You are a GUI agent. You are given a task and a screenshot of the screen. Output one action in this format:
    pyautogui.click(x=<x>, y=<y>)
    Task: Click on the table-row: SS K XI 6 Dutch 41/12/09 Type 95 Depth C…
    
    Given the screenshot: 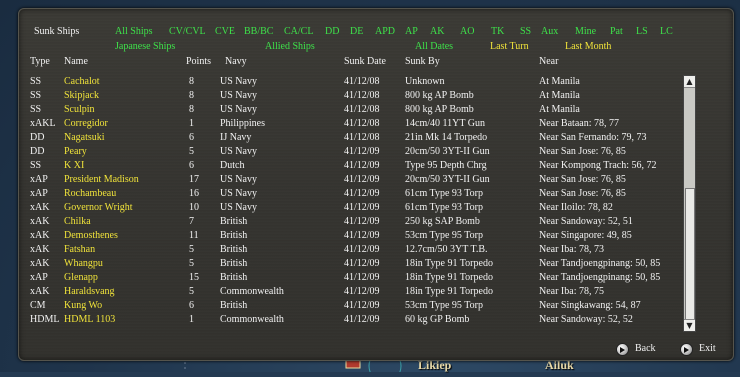 What is the action you would take?
    pyautogui.click(x=359, y=166)
    